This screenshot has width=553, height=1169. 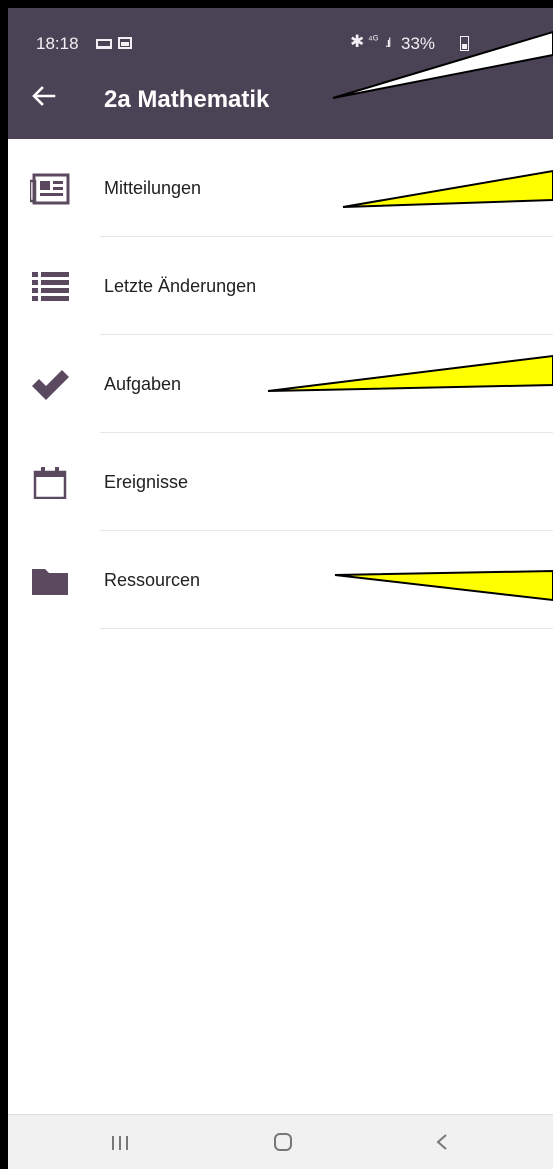 What do you see at coordinates (276, 4) in the screenshot?
I see `screenshot-border-top` at bounding box center [276, 4].